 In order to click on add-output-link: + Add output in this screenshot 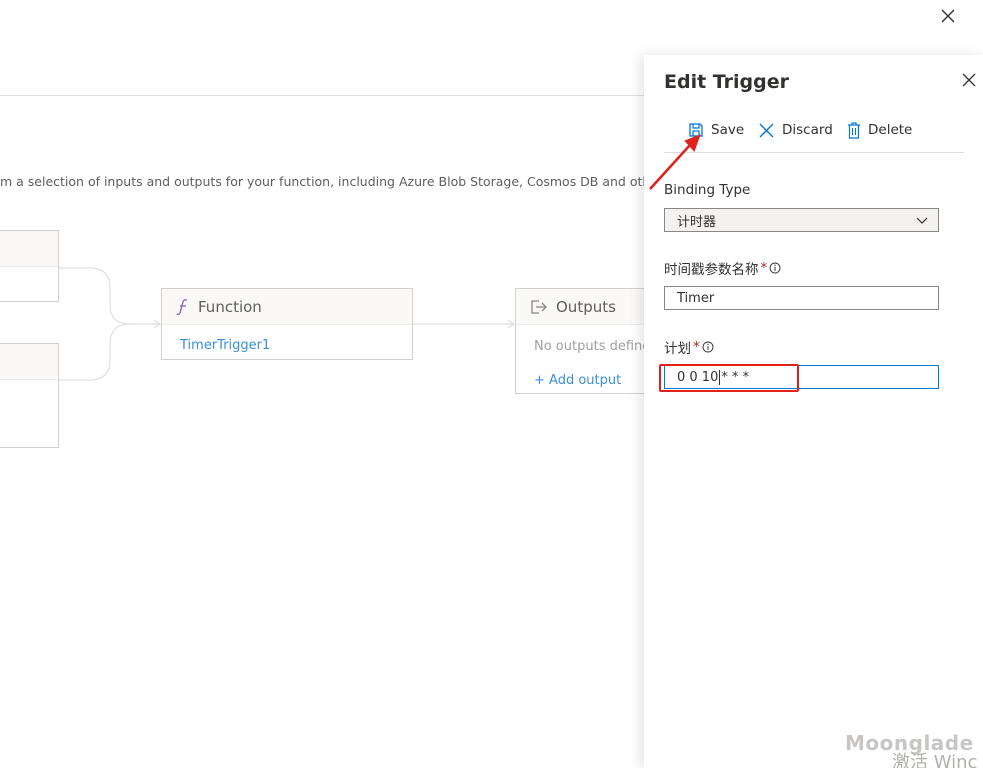, I will do `click(577, 380)`.